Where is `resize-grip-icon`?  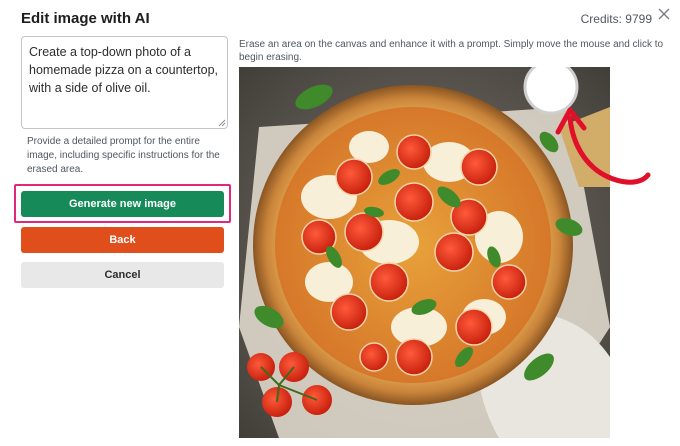 resize-grip-icon is located at coordinates (222, 123).